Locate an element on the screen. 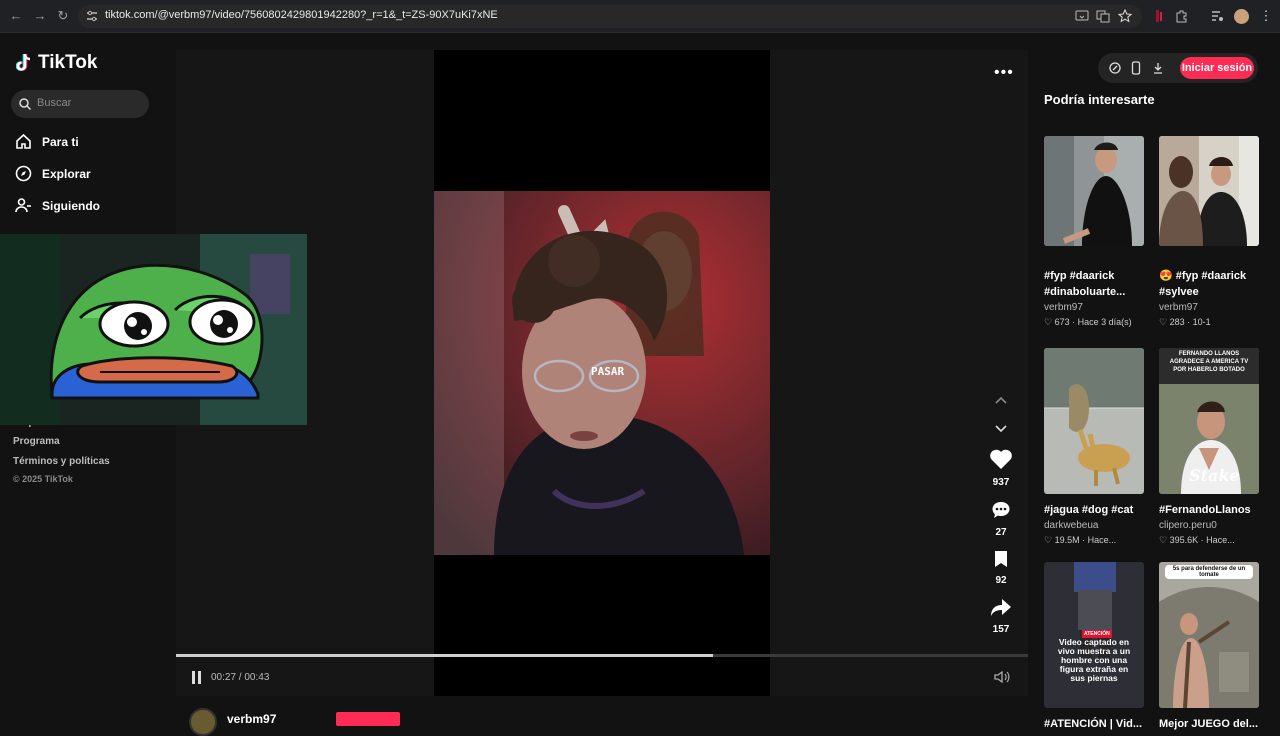 Image resolution: width=1280 pixels, height=736 pixels. bookmark-icon is located at coordinates (1001, 559).